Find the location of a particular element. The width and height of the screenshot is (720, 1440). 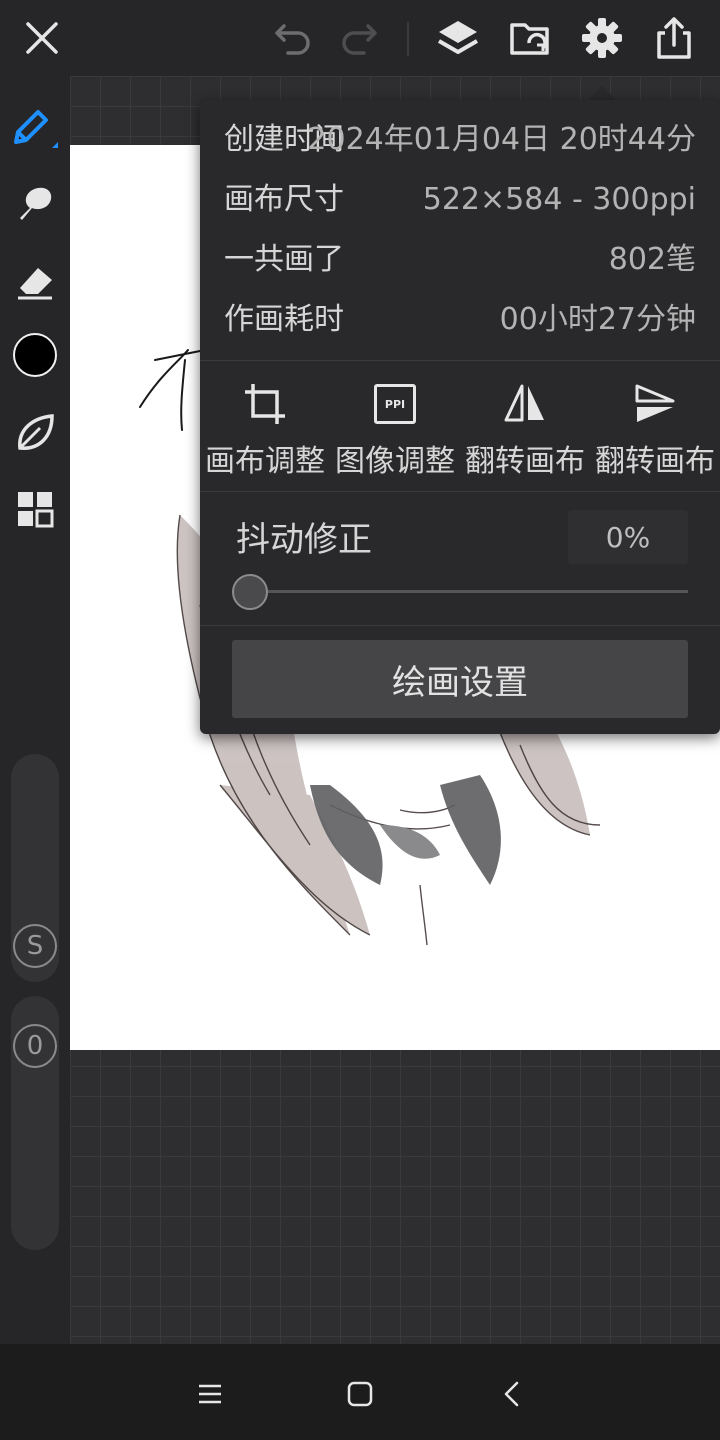

gear-icon is located at coordinates (602, 38).